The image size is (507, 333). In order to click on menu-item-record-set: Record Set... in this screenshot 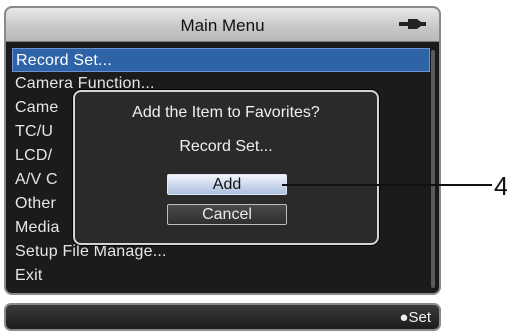, I will do `click(221, 60)`.